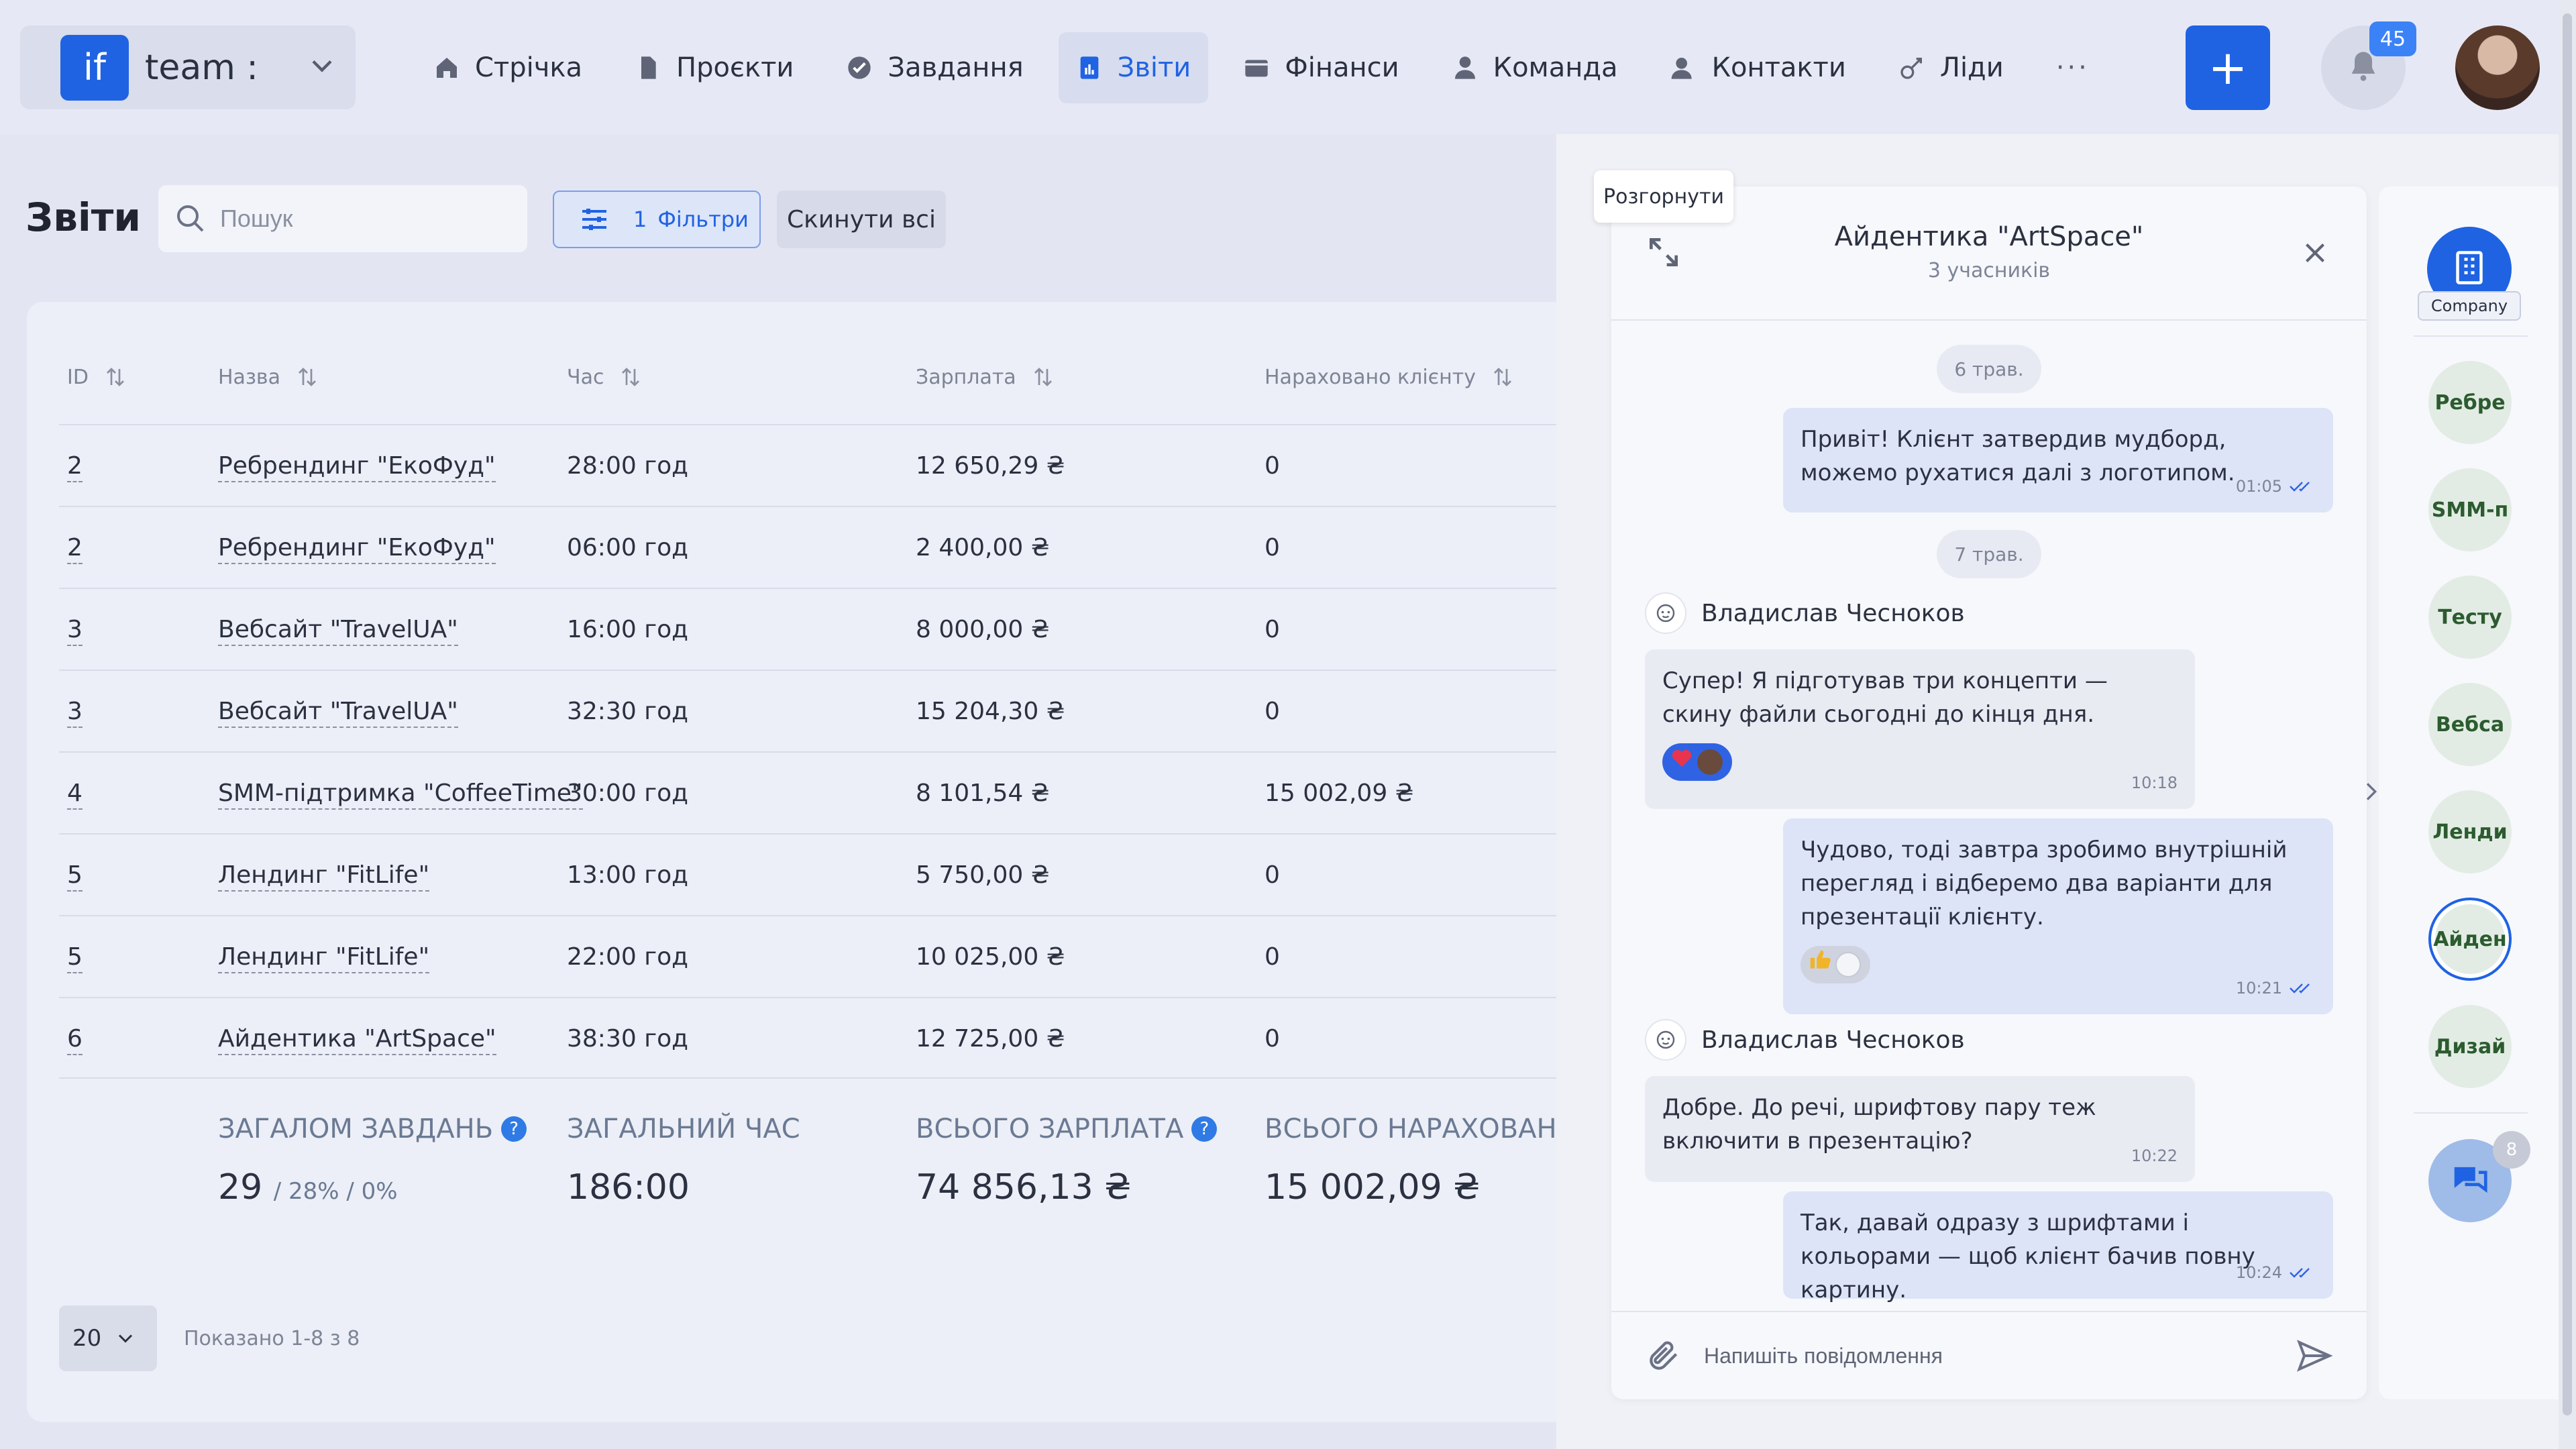 This screenshot has height=1449, width=2576. I want to click on nav-item-tasks: Завдання, so click(934, 67).